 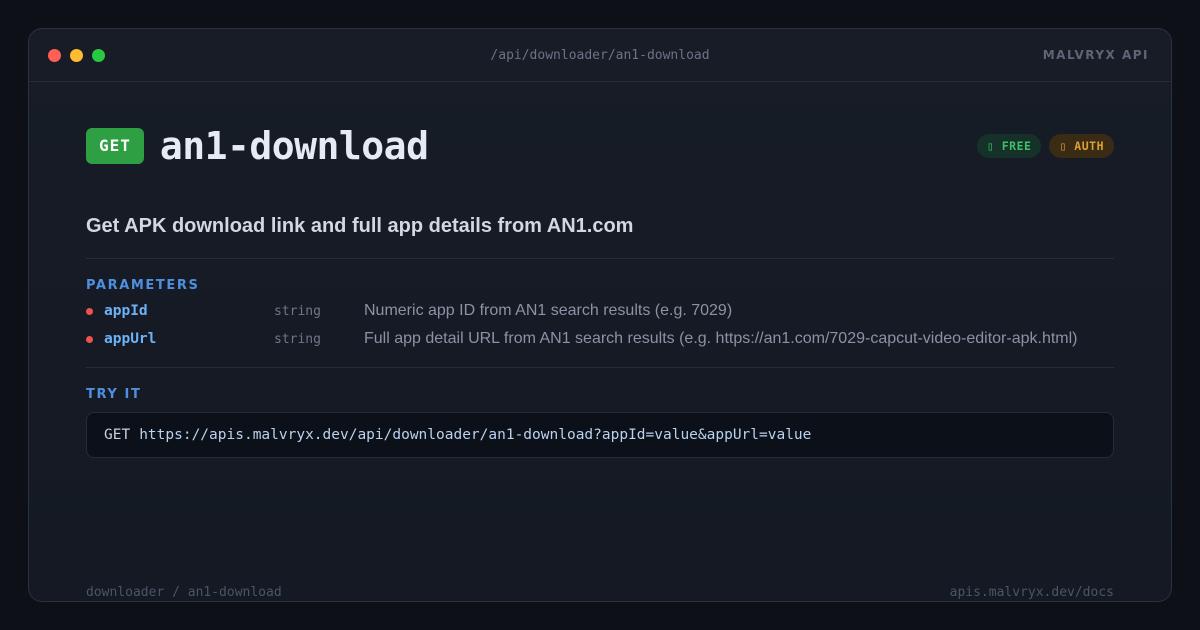 I want to click on try-it-label: TRY IT, so click(x=114, y=394).